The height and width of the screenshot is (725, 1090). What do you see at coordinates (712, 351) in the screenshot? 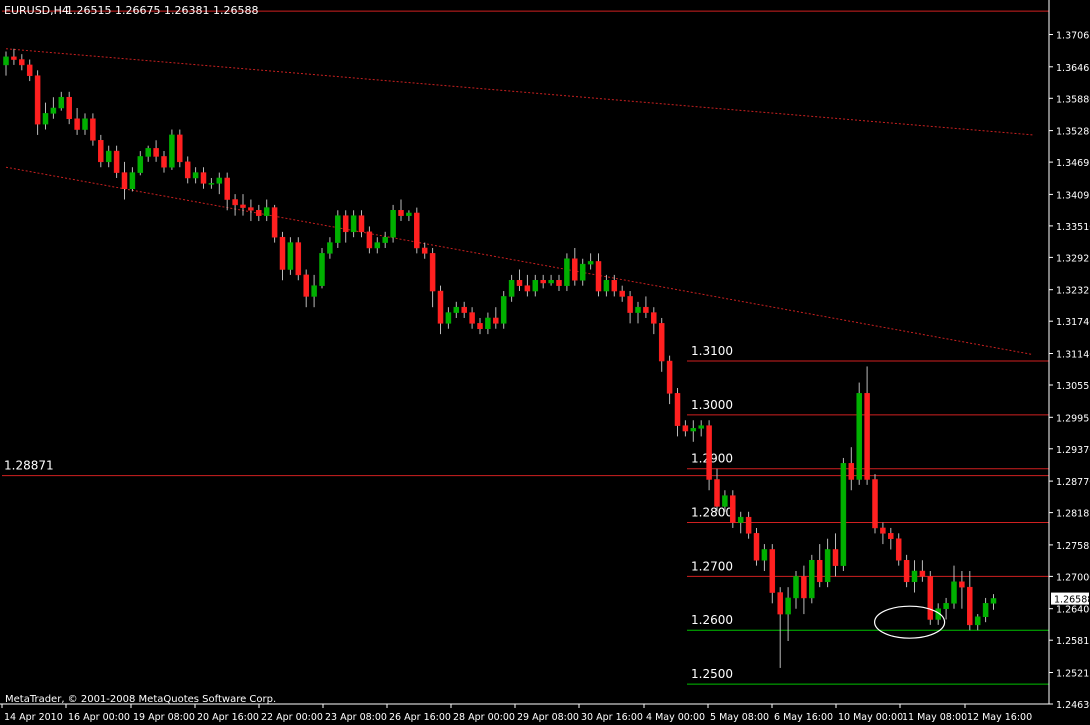
I see `level-label: 1.3100` at bounding box center [712, 351].